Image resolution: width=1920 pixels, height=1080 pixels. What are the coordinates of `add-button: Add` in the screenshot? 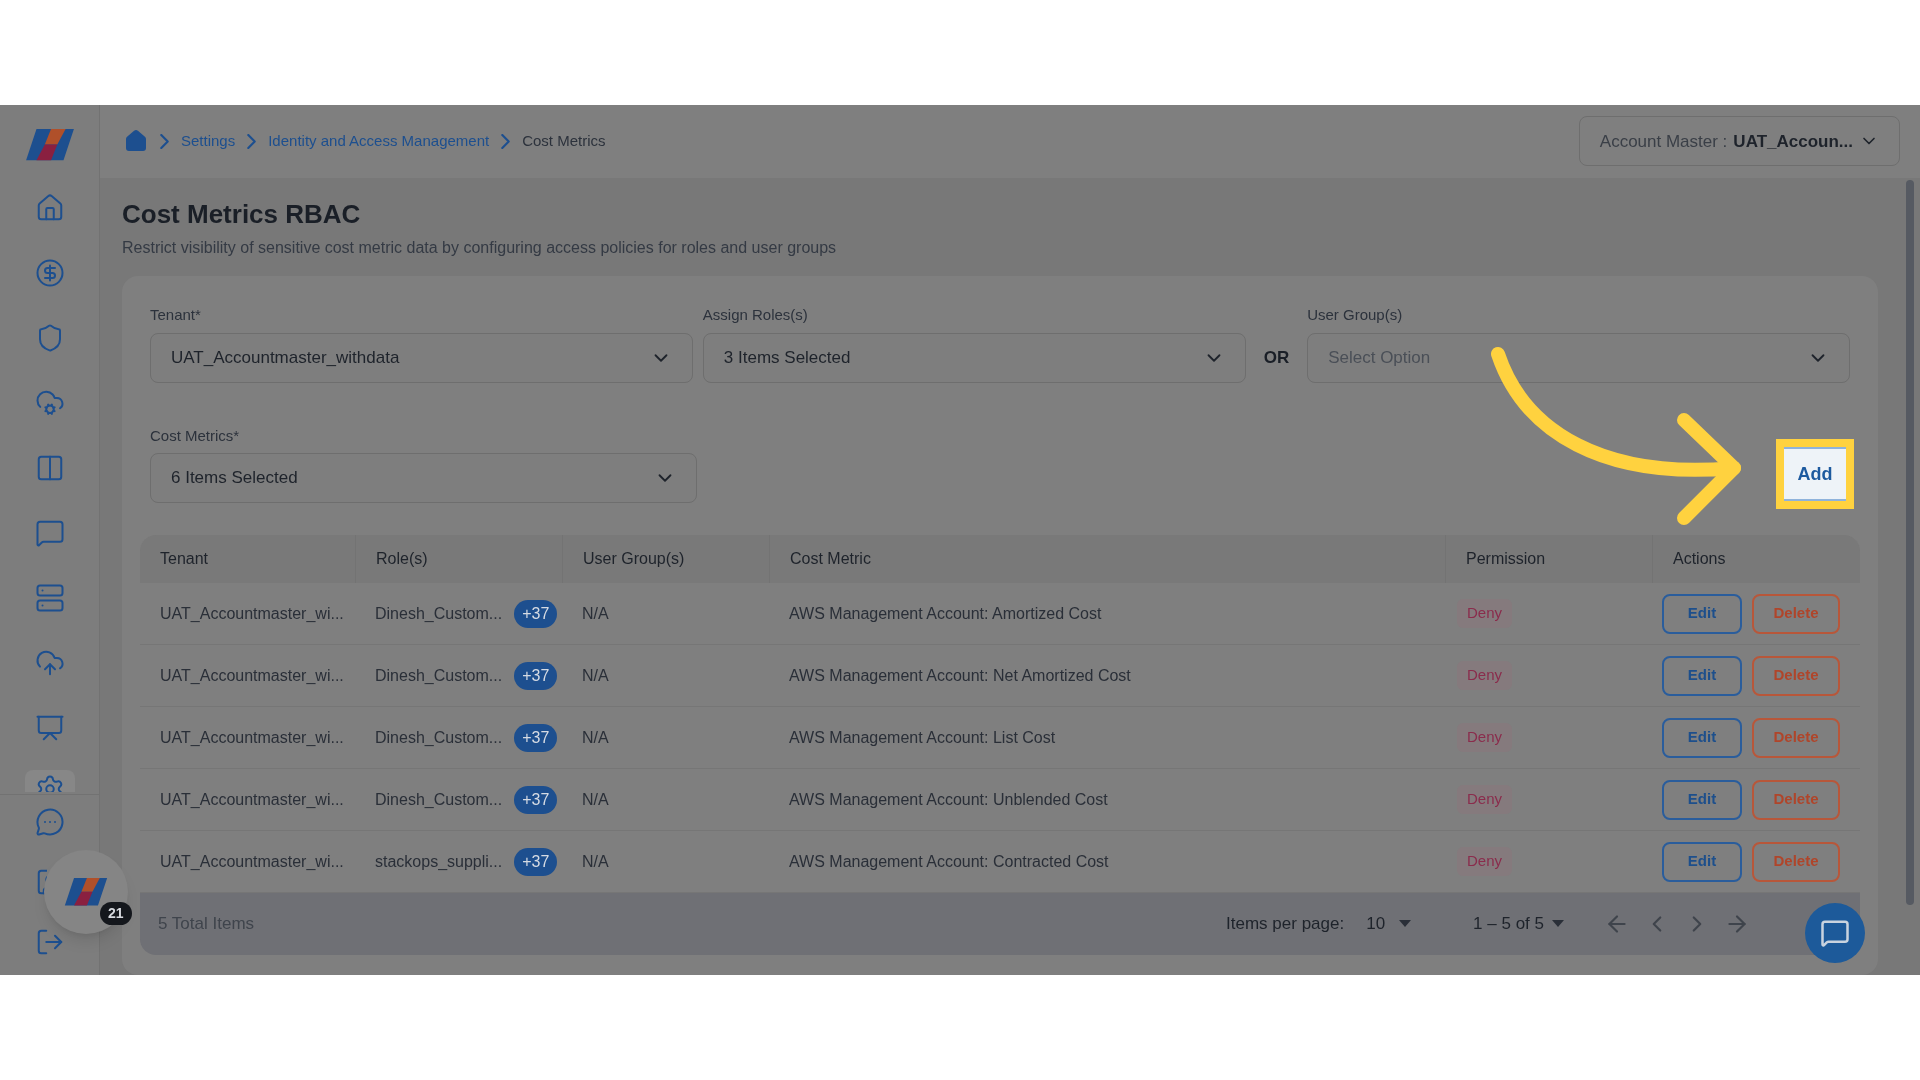 It's located at (1815, 474).